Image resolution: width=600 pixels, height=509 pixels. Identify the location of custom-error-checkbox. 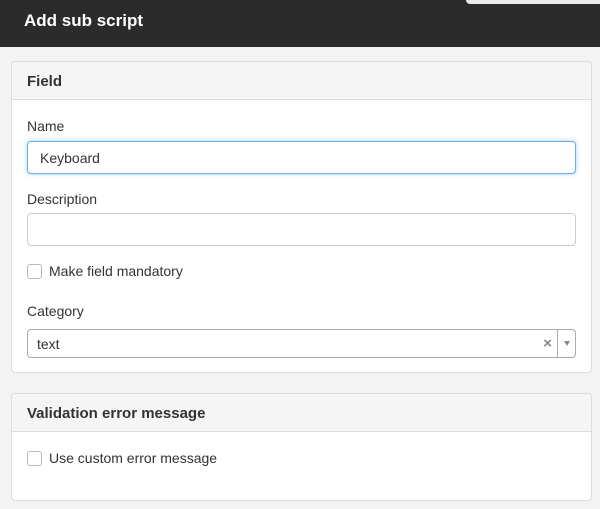
(34, 458).